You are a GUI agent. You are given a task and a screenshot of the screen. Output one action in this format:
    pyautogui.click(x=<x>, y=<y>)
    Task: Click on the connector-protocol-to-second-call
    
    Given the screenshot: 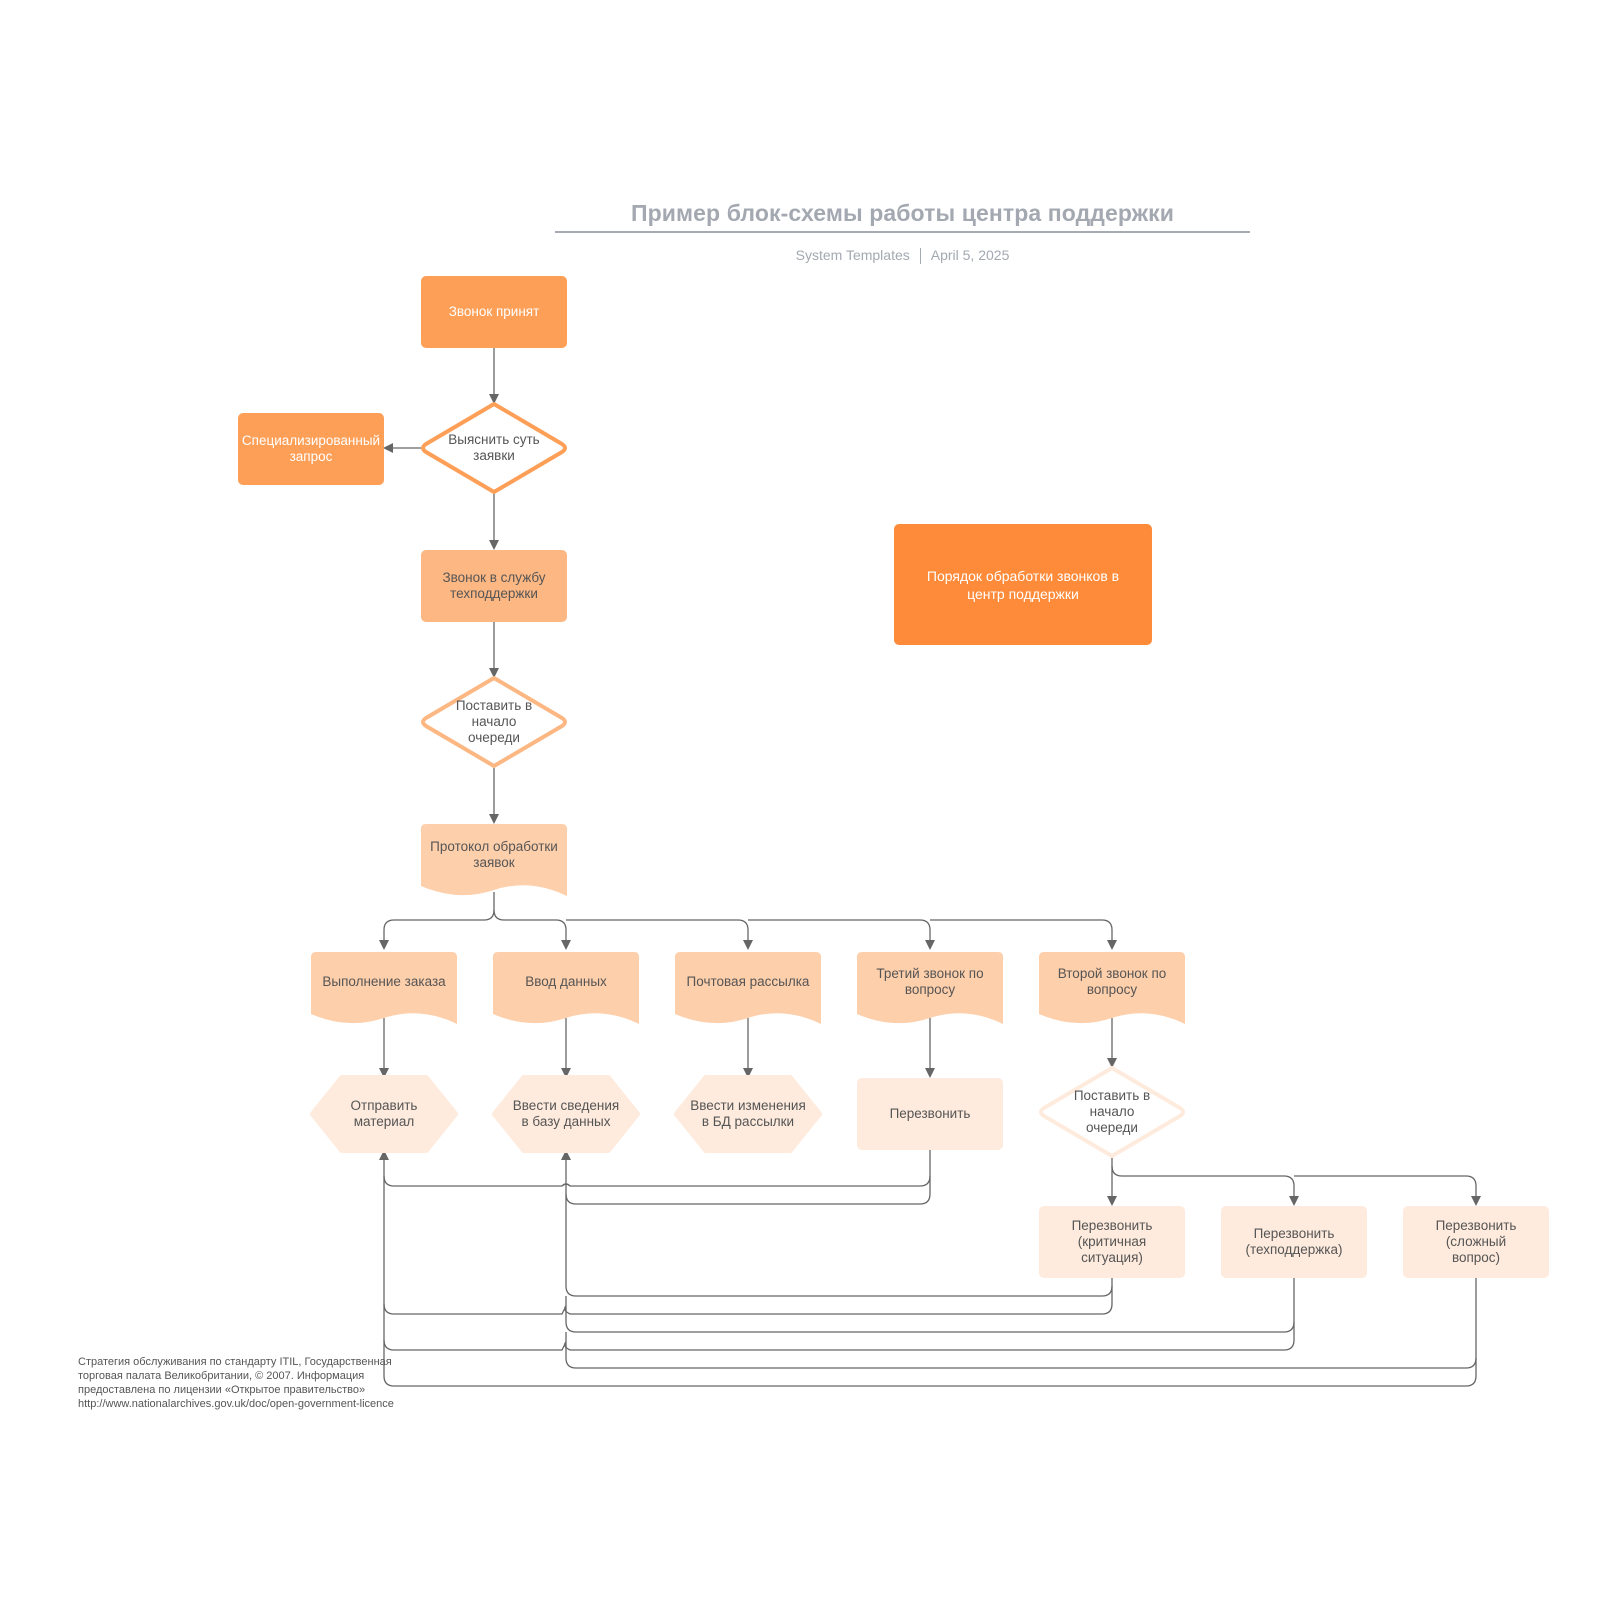 What is the action you would take?
    pyautogui.click(x=1023, y=934)
    